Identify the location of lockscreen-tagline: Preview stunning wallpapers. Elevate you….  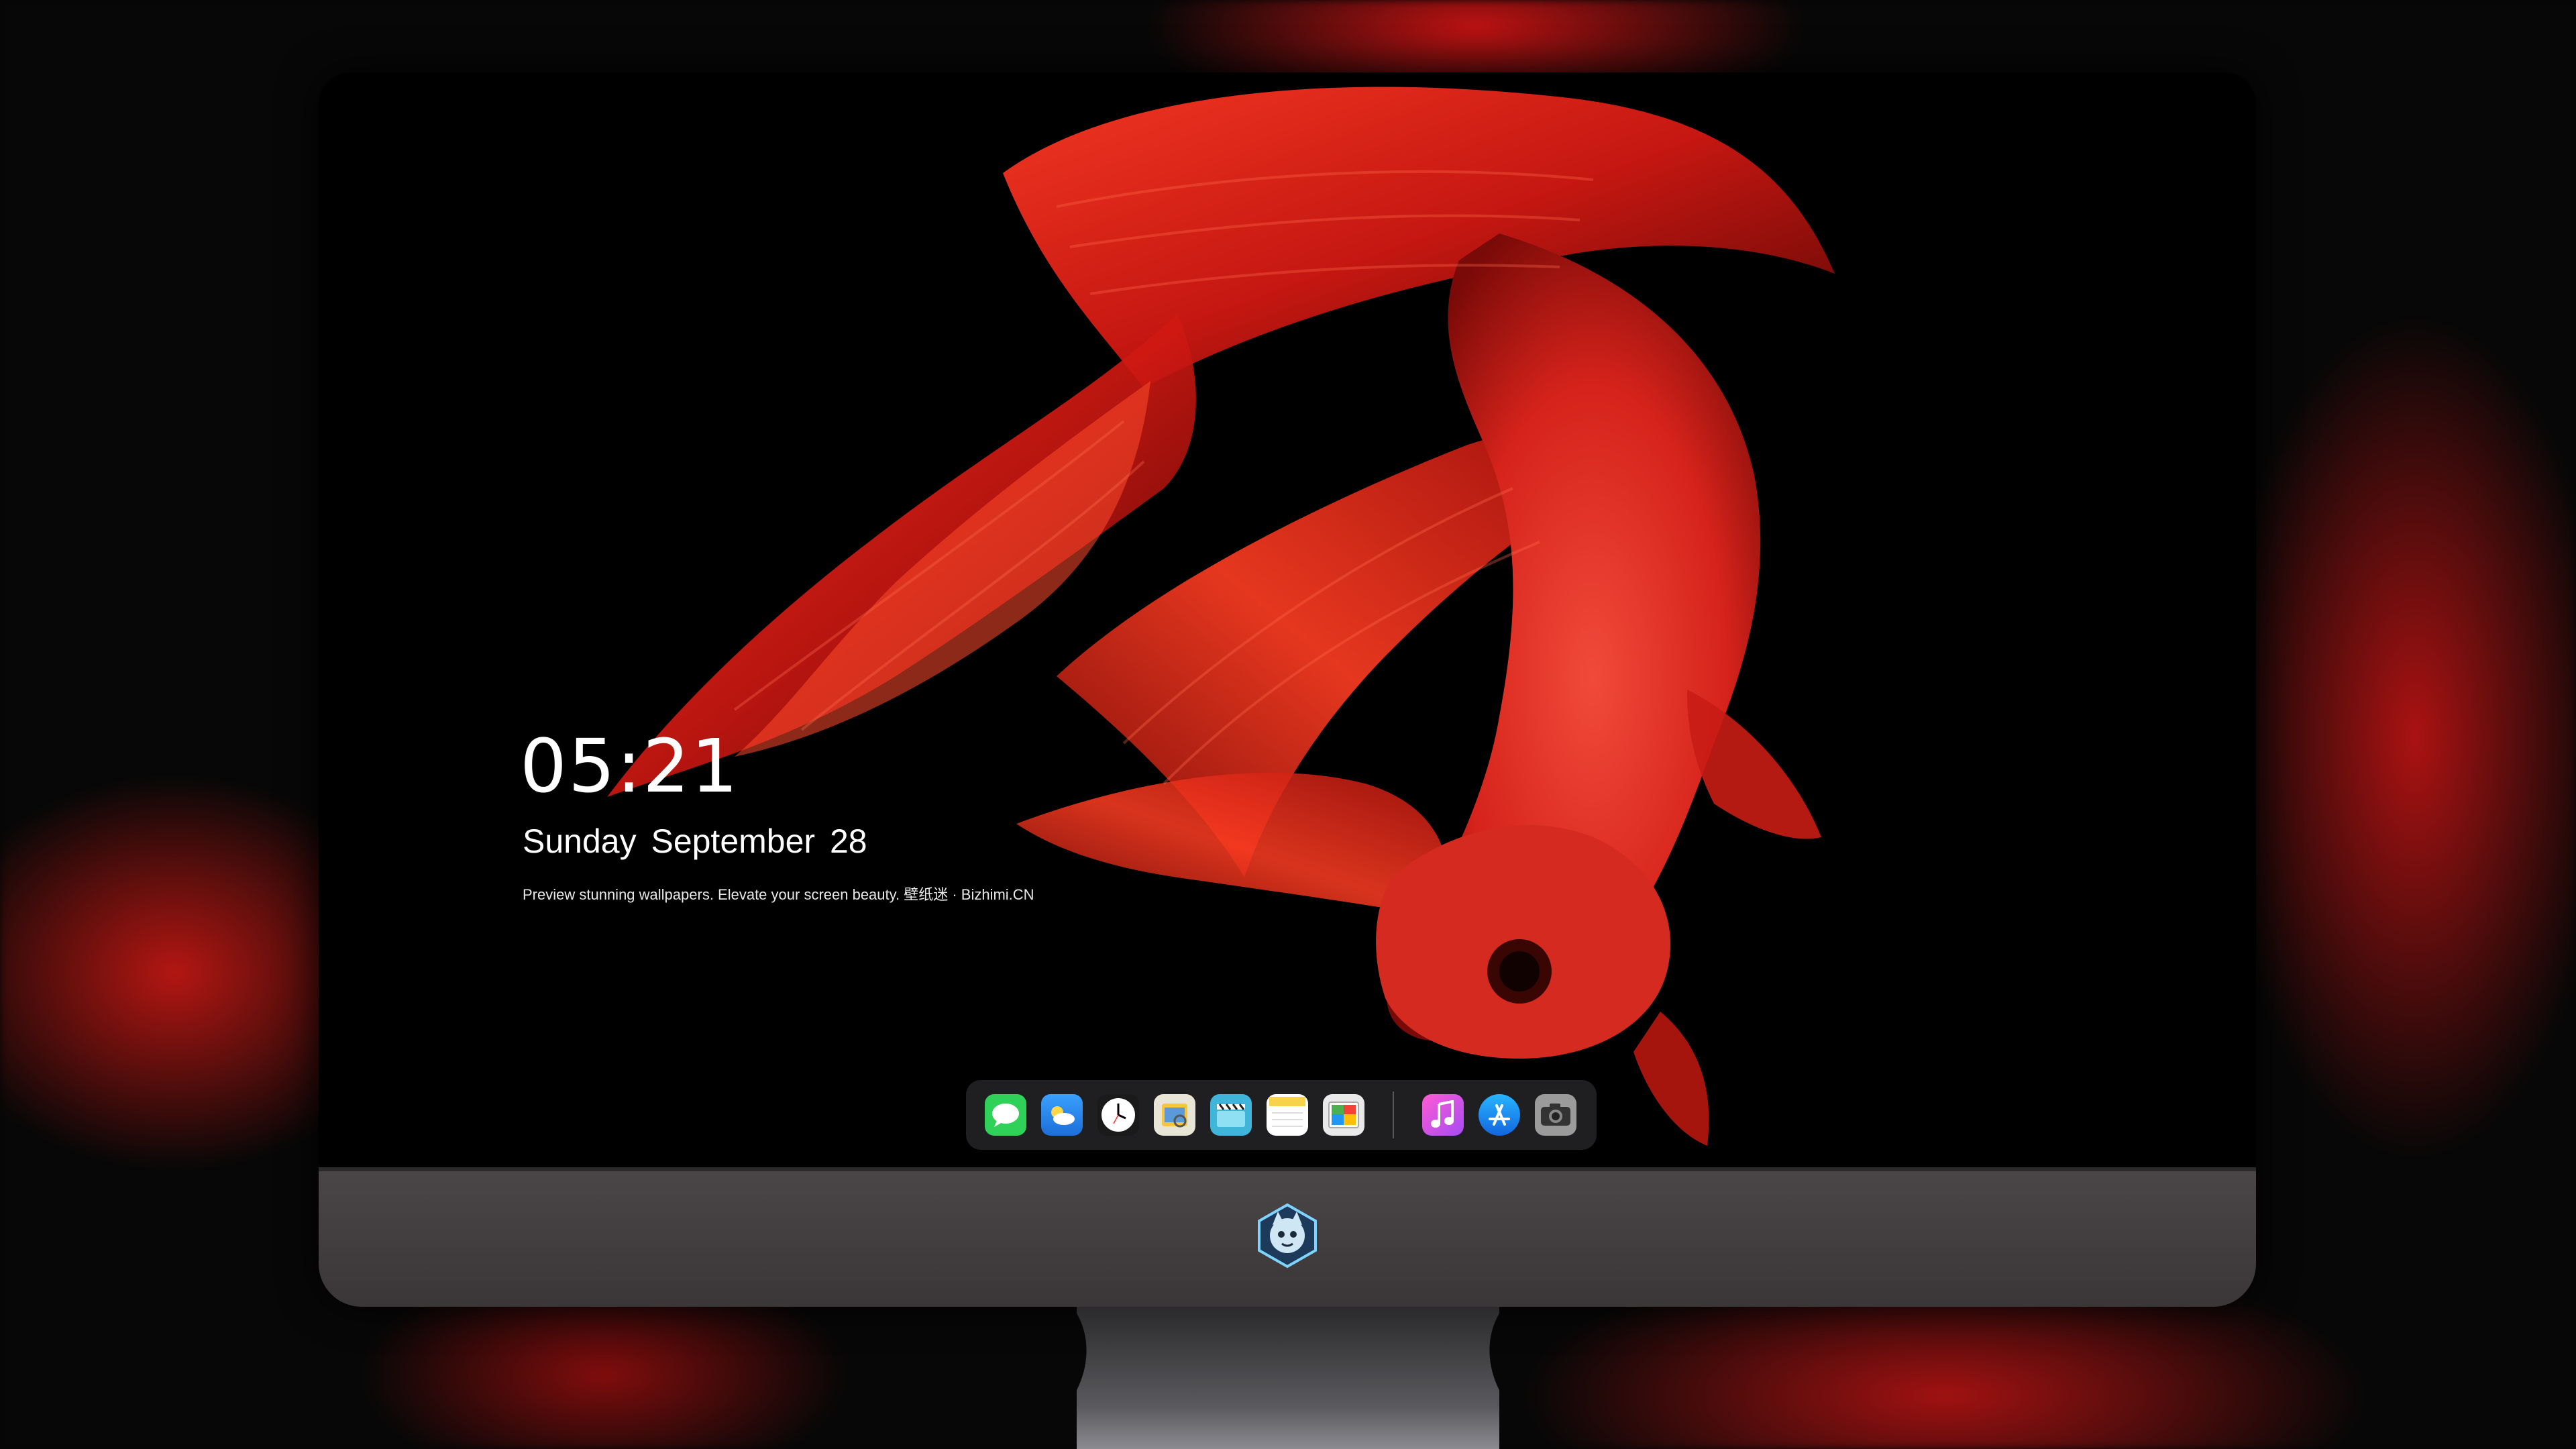
(778, 894).